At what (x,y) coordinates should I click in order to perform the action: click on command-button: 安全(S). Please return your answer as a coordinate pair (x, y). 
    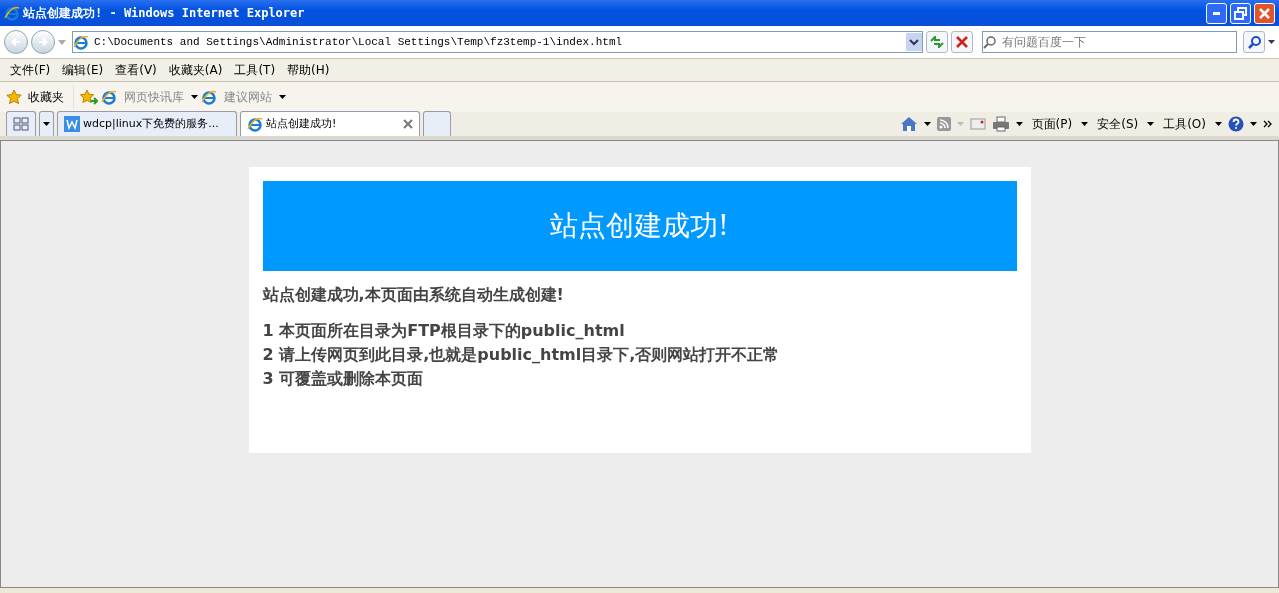
    Looking at the image, I should click on (1118, 124).